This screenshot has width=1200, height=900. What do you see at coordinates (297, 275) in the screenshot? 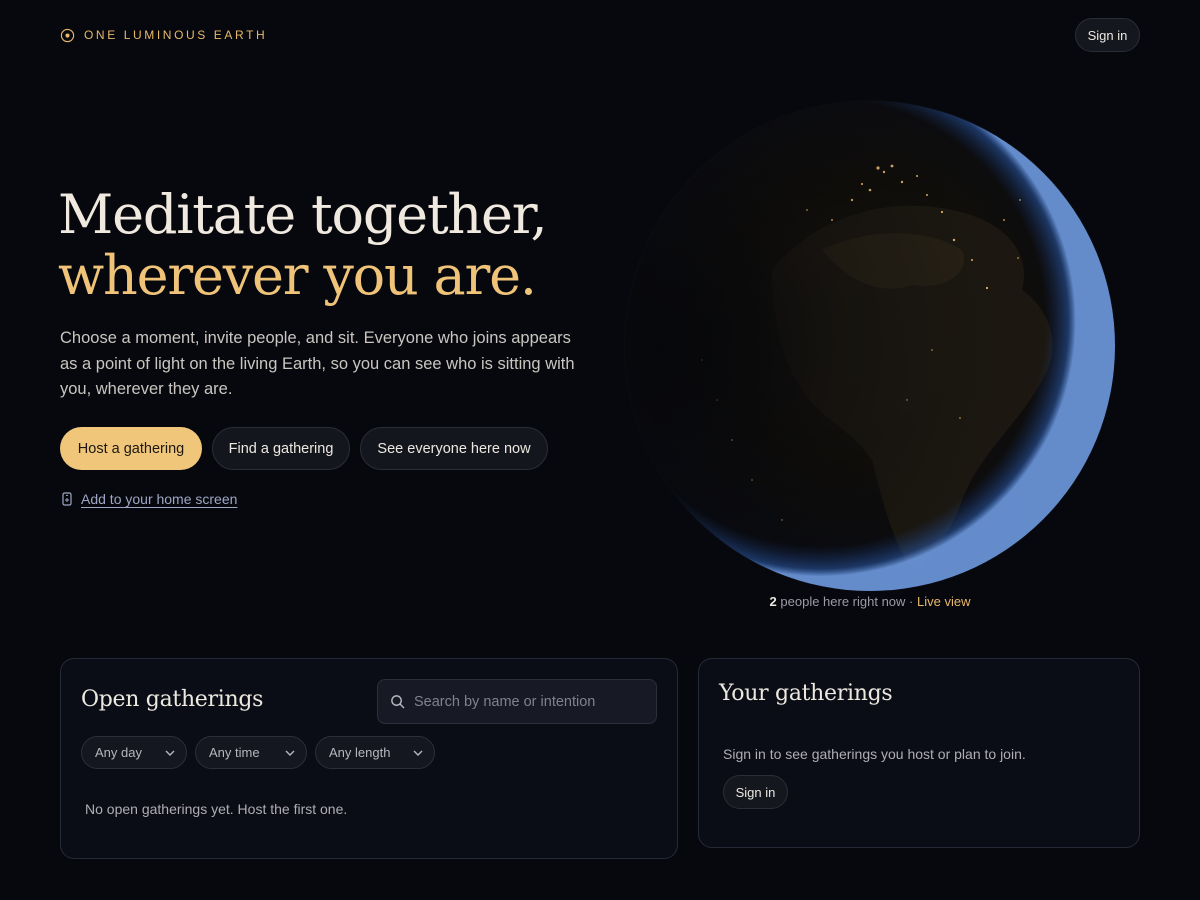
I see `hero-title-line2: wherever you are.` at bounding box center [297, 275].